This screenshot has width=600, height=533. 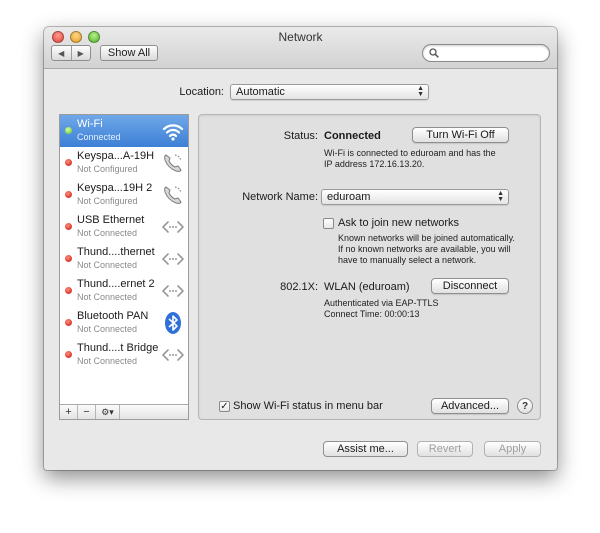 What do you see at coordinates (308, 406) in the screenshot?
I see `show-wifi-status-label: Show Wi-Fi status in menu bar` at bounding box center [308, 406].